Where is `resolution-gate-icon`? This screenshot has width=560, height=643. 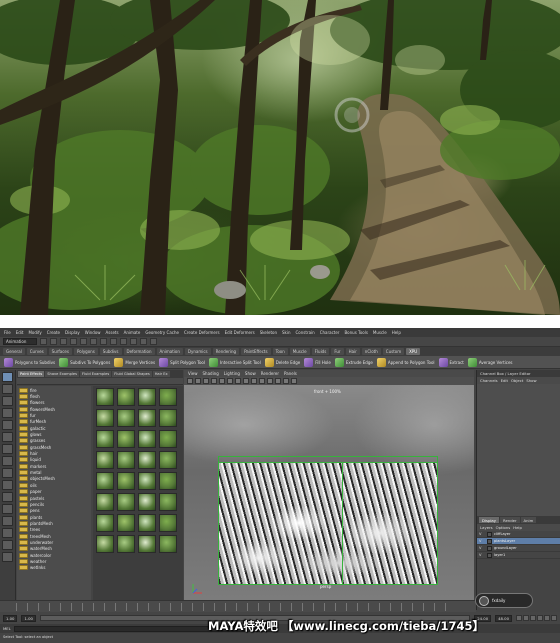
resolution-gate-icon is located at coordinates (238, 381).